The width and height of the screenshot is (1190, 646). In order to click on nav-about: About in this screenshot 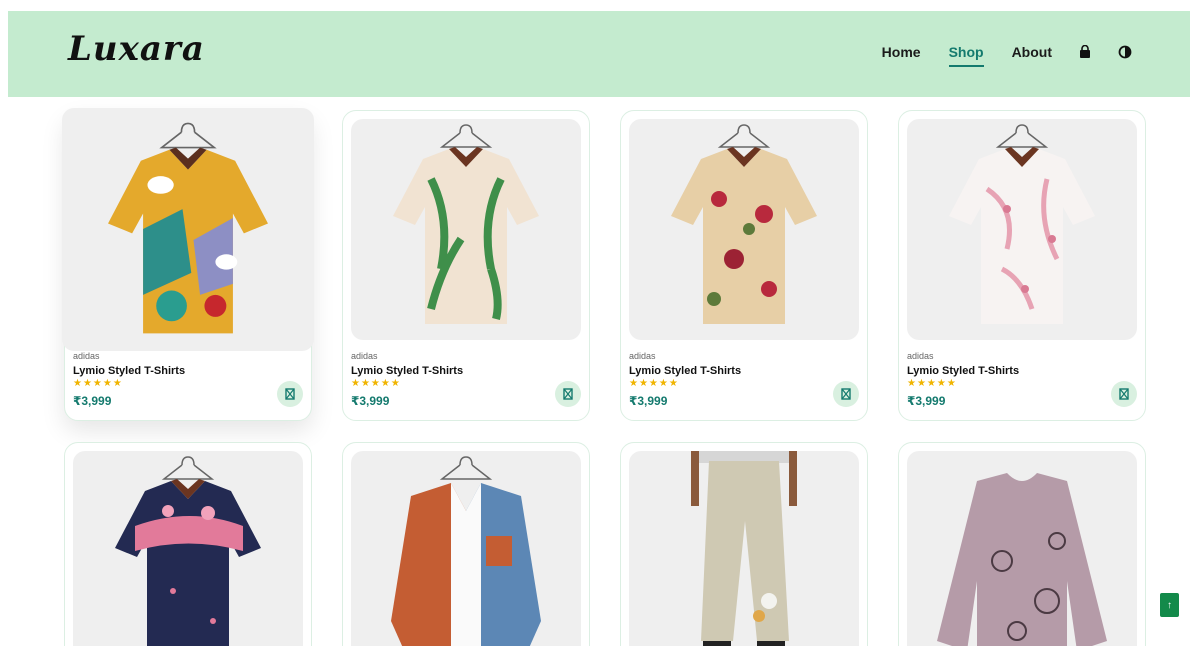, I will do `click(1032, 52)`.